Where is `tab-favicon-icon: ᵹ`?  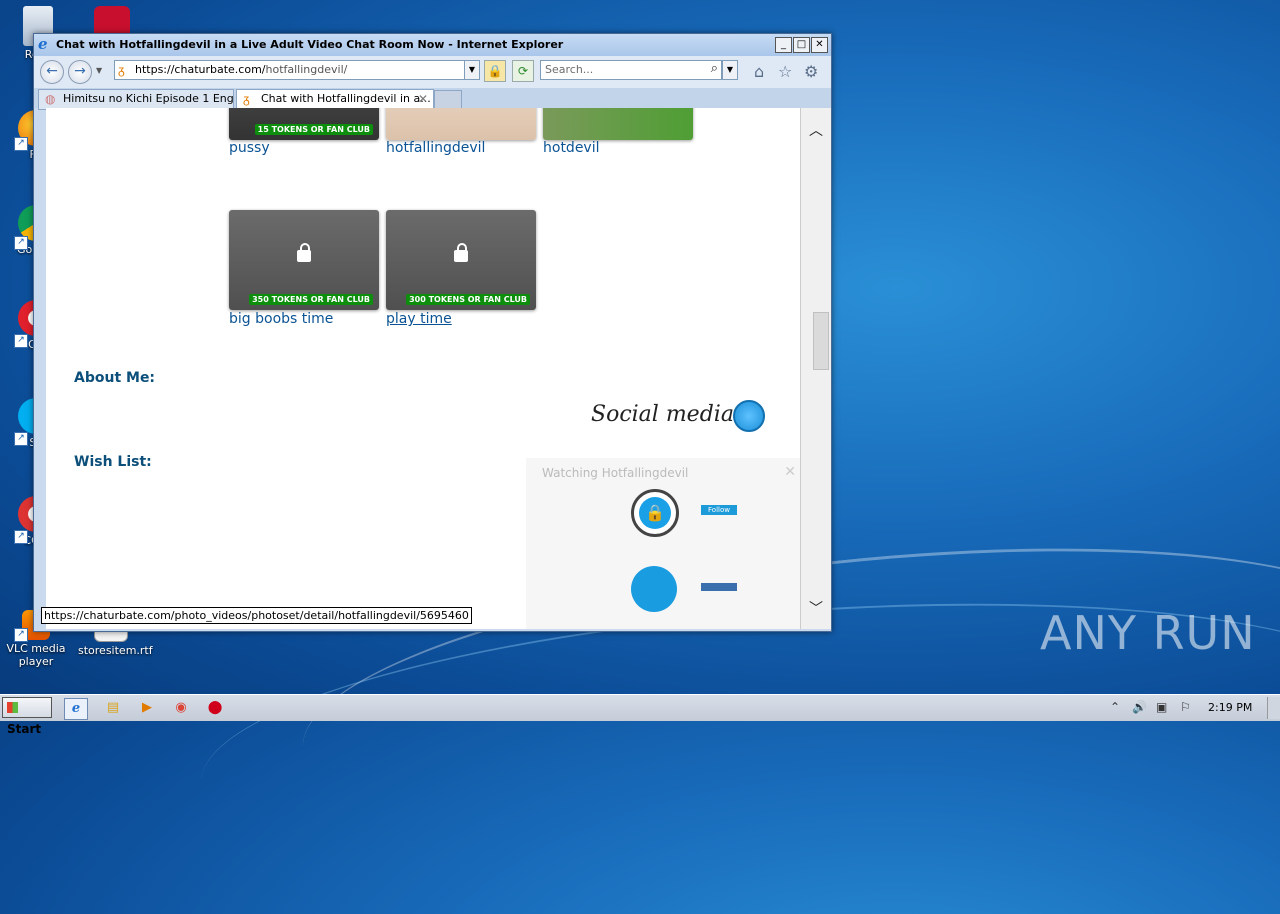 tab-favicon-icon: ᵹ is located at coordinates (246, 99).